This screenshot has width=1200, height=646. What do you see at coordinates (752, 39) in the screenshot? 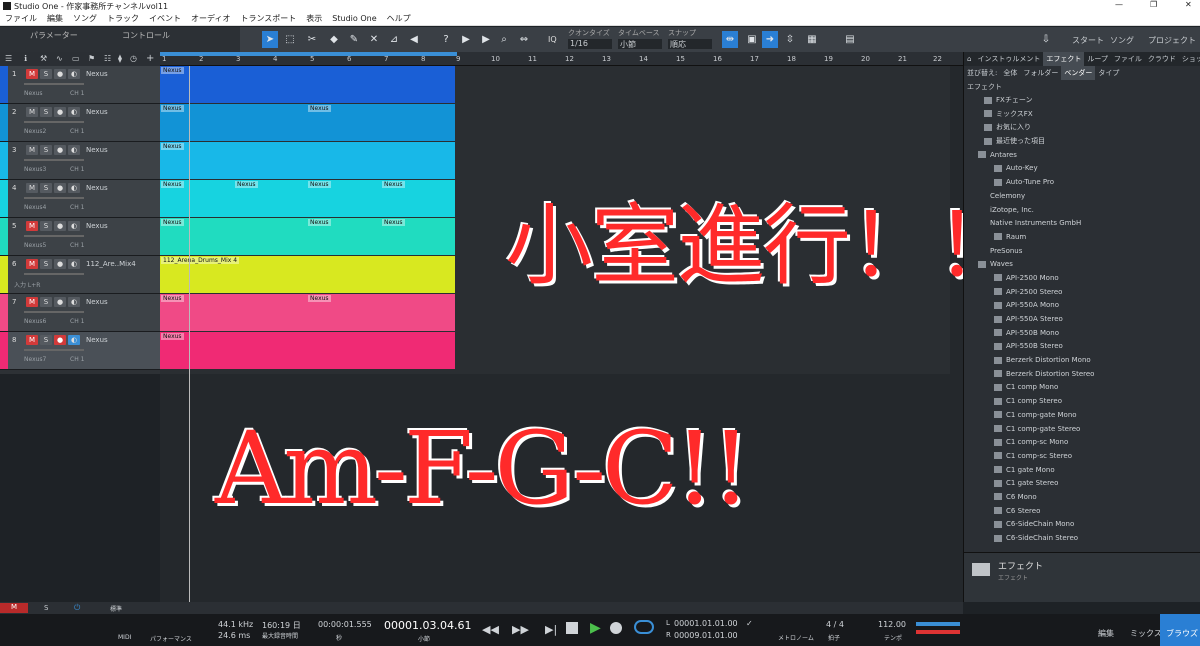
I see `autoscroll-icon: ▣` at bounding box center [752, 39].